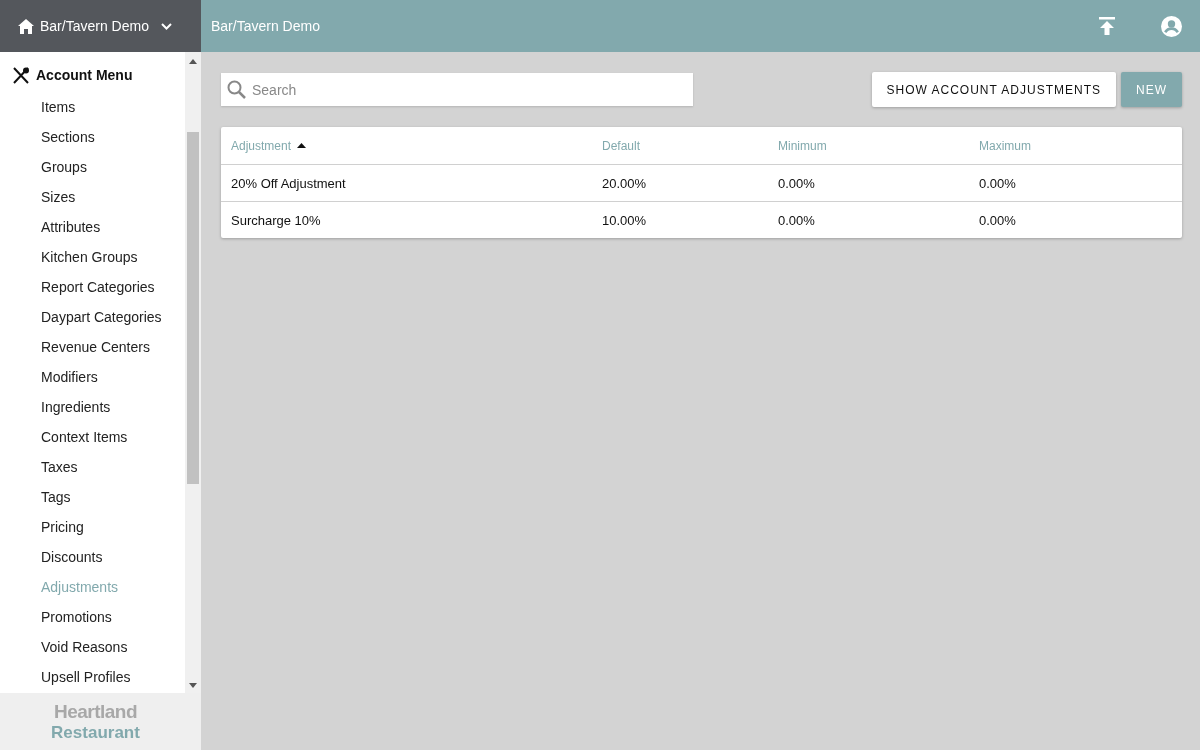  I want to click on utensils-icon, so click(21, 75).